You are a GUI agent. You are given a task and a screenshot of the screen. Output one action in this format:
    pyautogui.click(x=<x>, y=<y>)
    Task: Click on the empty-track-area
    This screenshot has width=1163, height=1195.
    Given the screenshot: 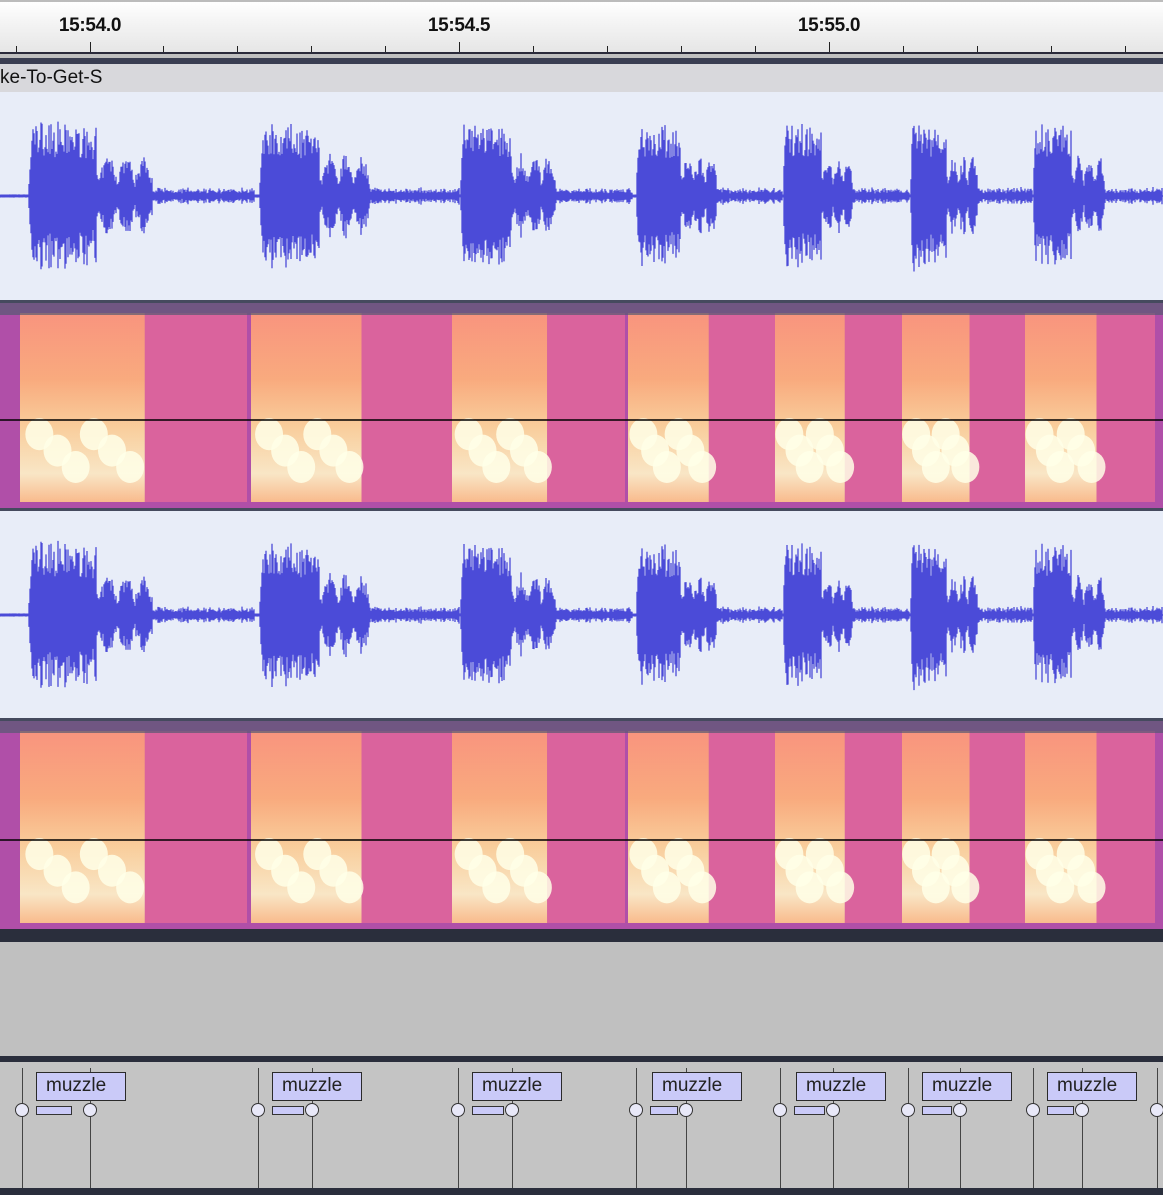 What is the action you would take?
    pyautogui.click(x=581, y=999)
    